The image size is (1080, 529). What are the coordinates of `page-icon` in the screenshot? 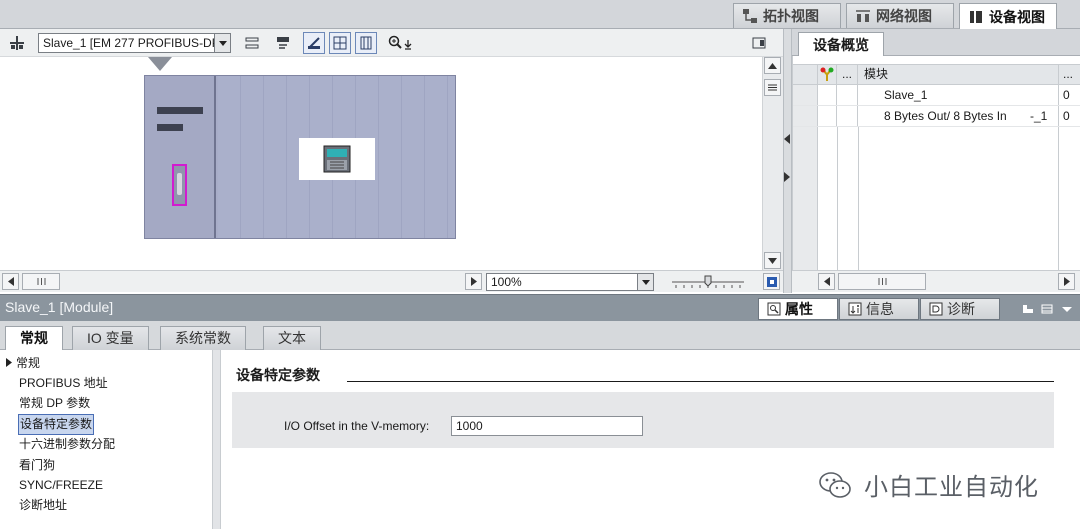 It's located at (314, 43).